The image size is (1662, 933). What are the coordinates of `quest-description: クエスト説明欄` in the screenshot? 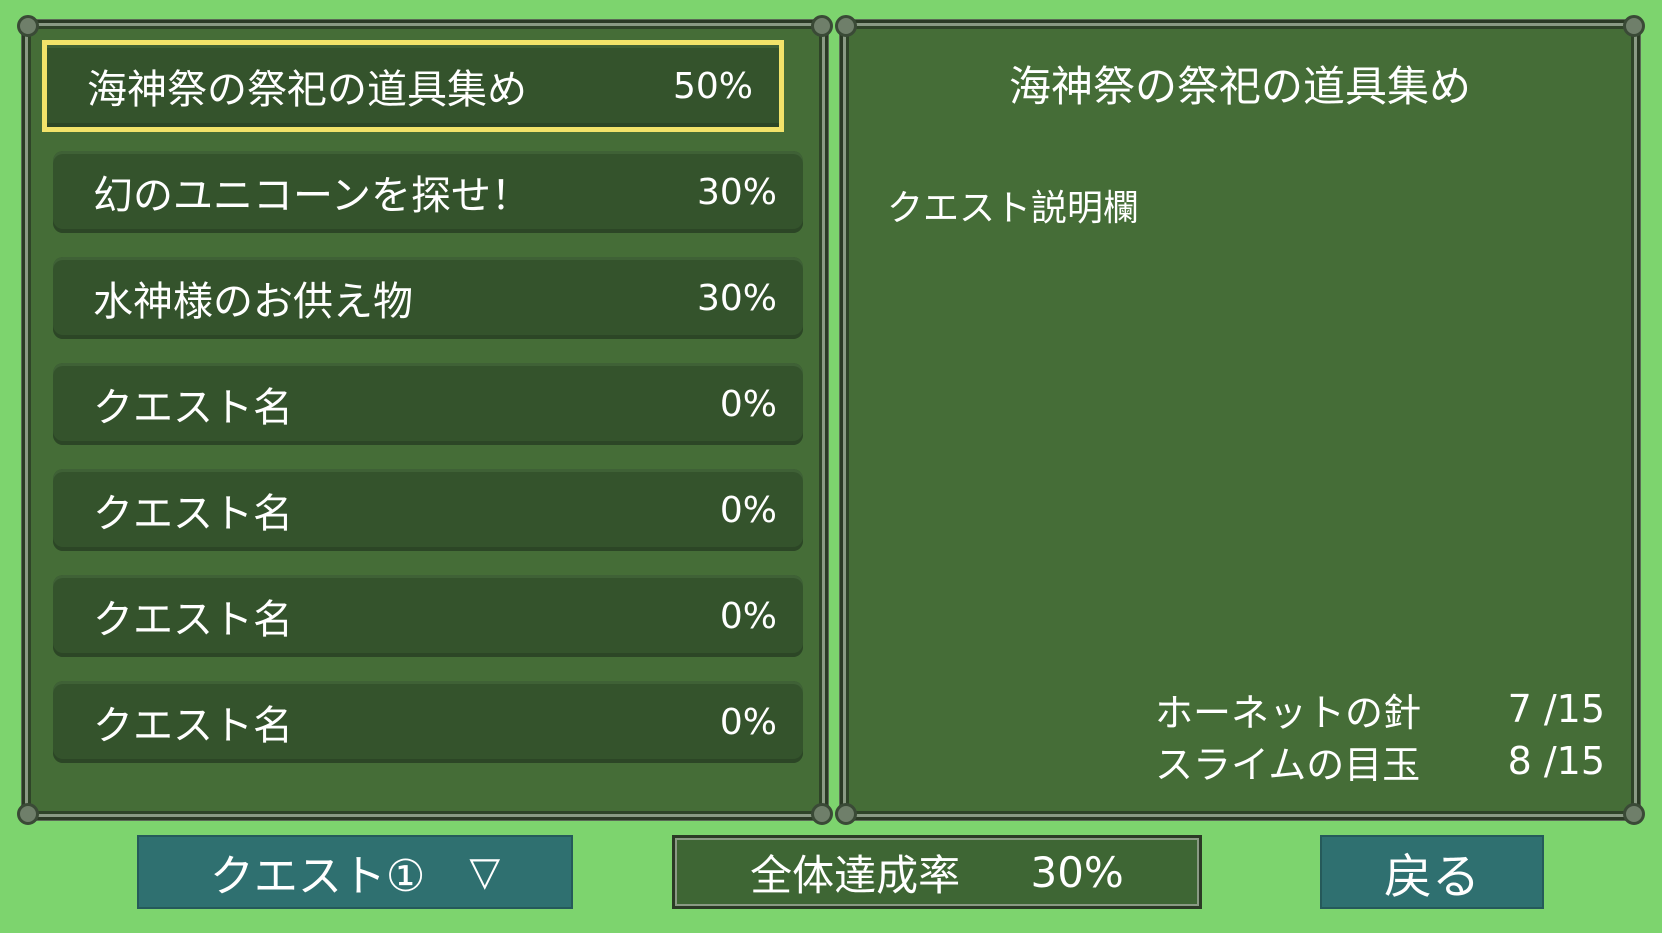 It's located at (1013, 208).